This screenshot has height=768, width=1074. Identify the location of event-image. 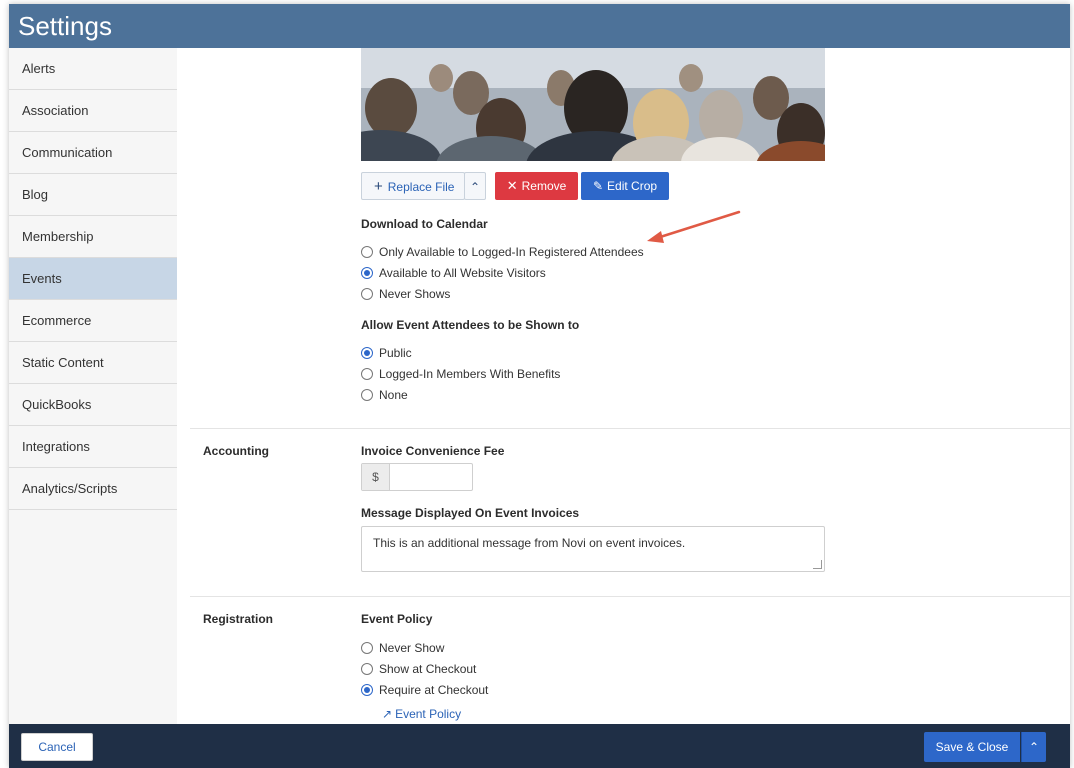
(593, 104).